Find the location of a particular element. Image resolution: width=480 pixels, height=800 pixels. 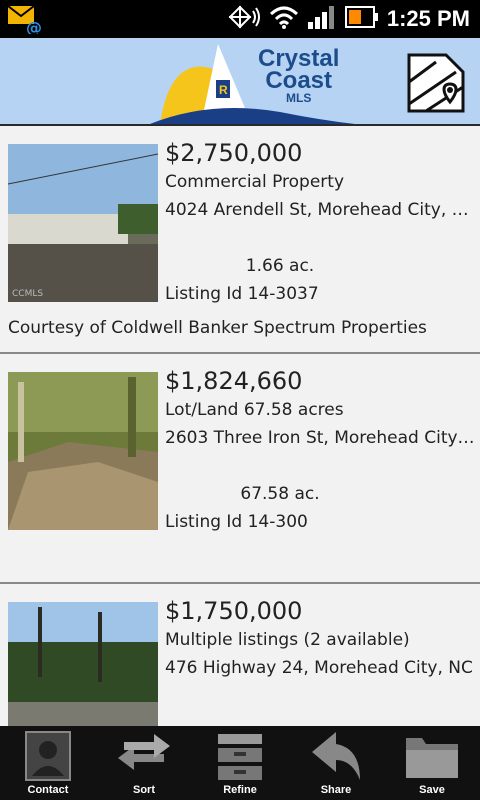

refine-label: Refine is located at coordinates (240, 790).